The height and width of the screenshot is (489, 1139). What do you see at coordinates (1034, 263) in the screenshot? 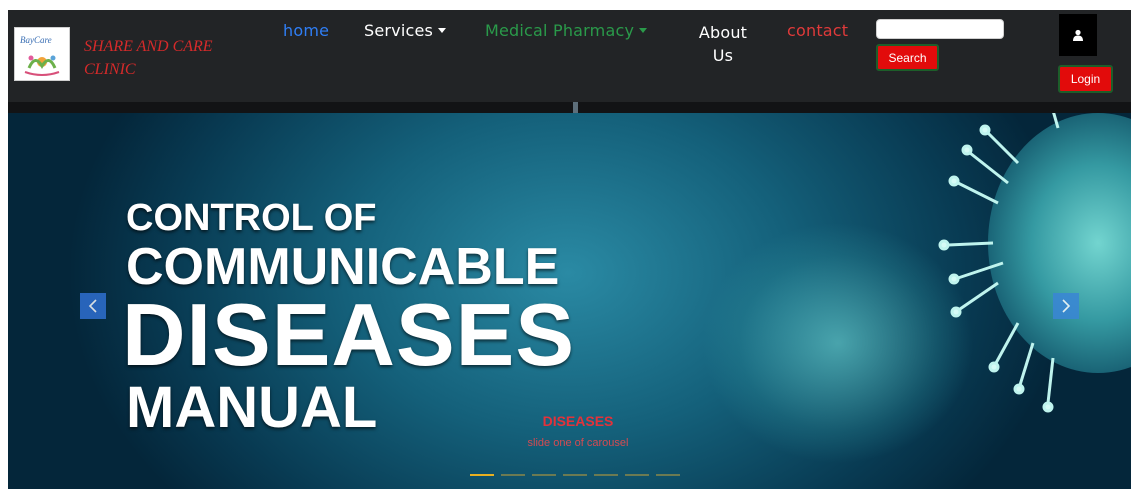
I see `virus-image` at bounding box center [1034, 263].